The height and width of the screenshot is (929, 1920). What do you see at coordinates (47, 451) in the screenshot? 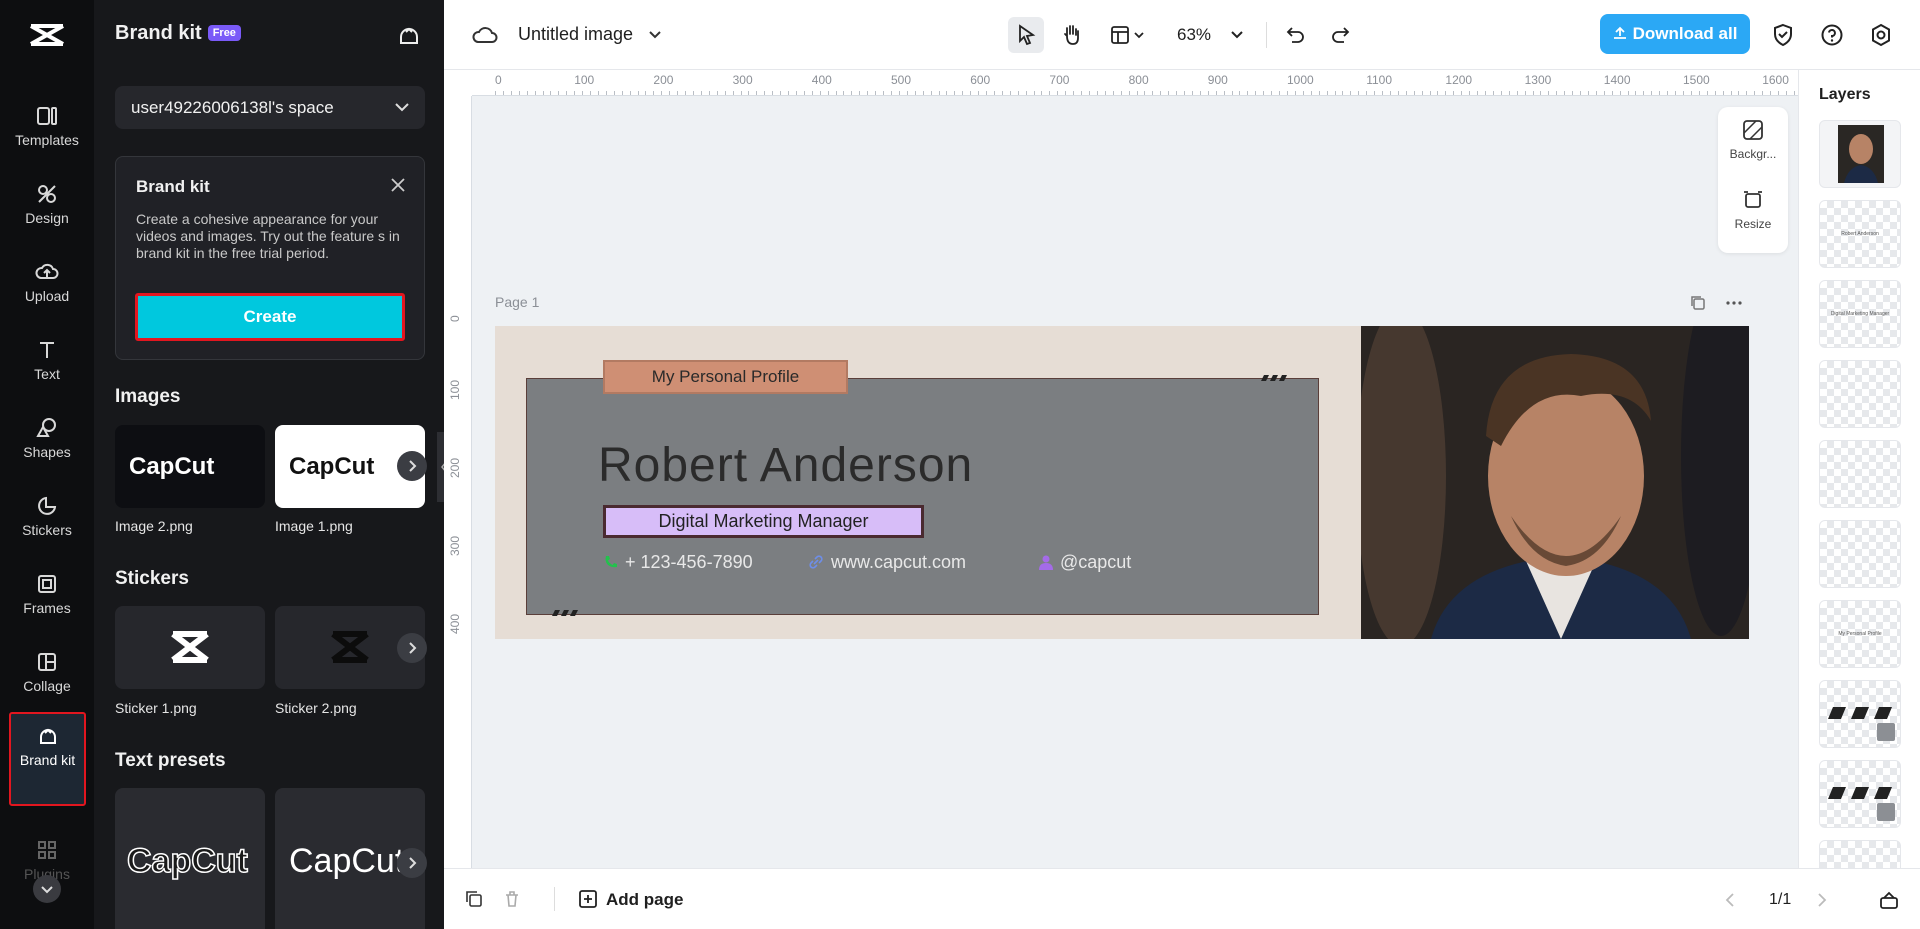
I see `rail-item-shapes: Shapes` at bounding box center [47, 451].